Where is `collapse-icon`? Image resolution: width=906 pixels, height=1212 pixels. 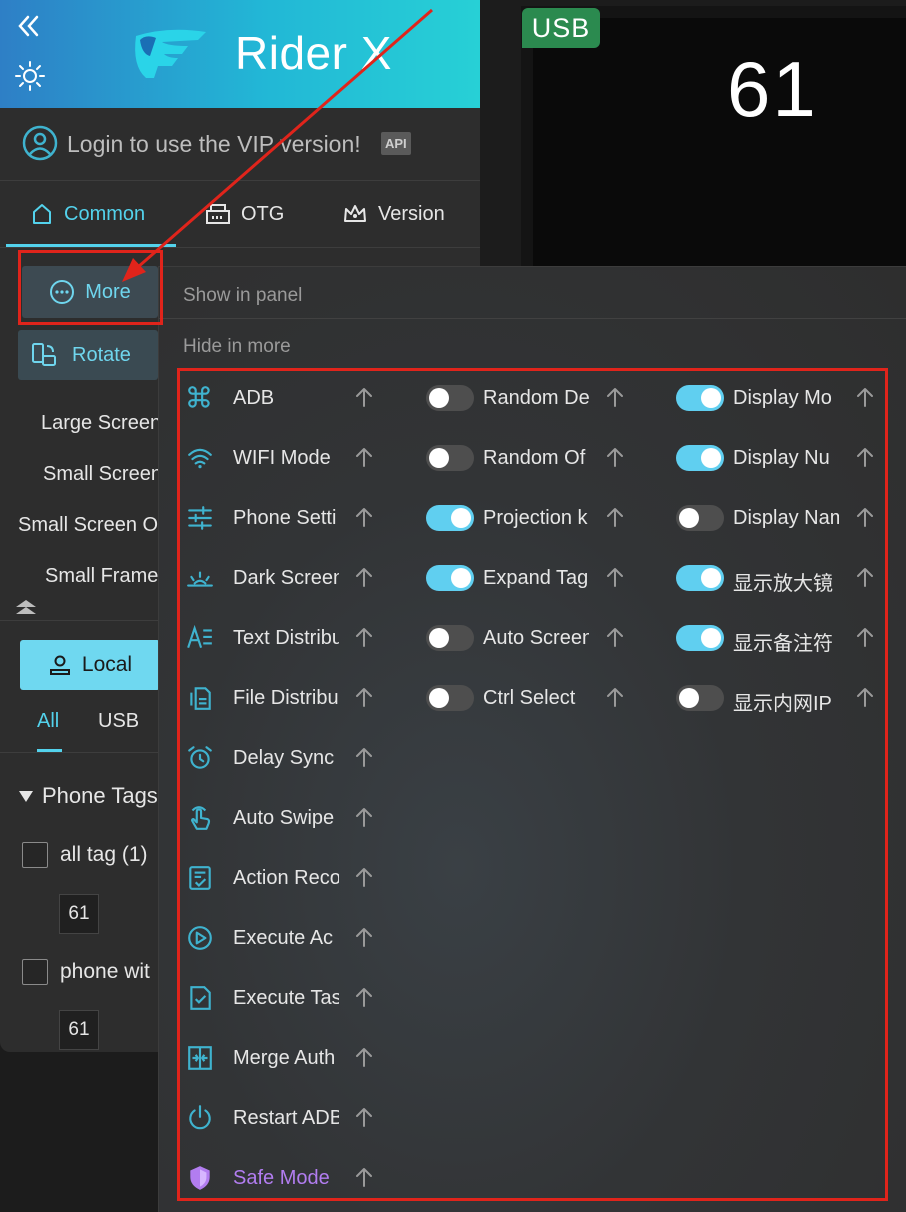 collapse-icon is located at coordinates (28, 26).